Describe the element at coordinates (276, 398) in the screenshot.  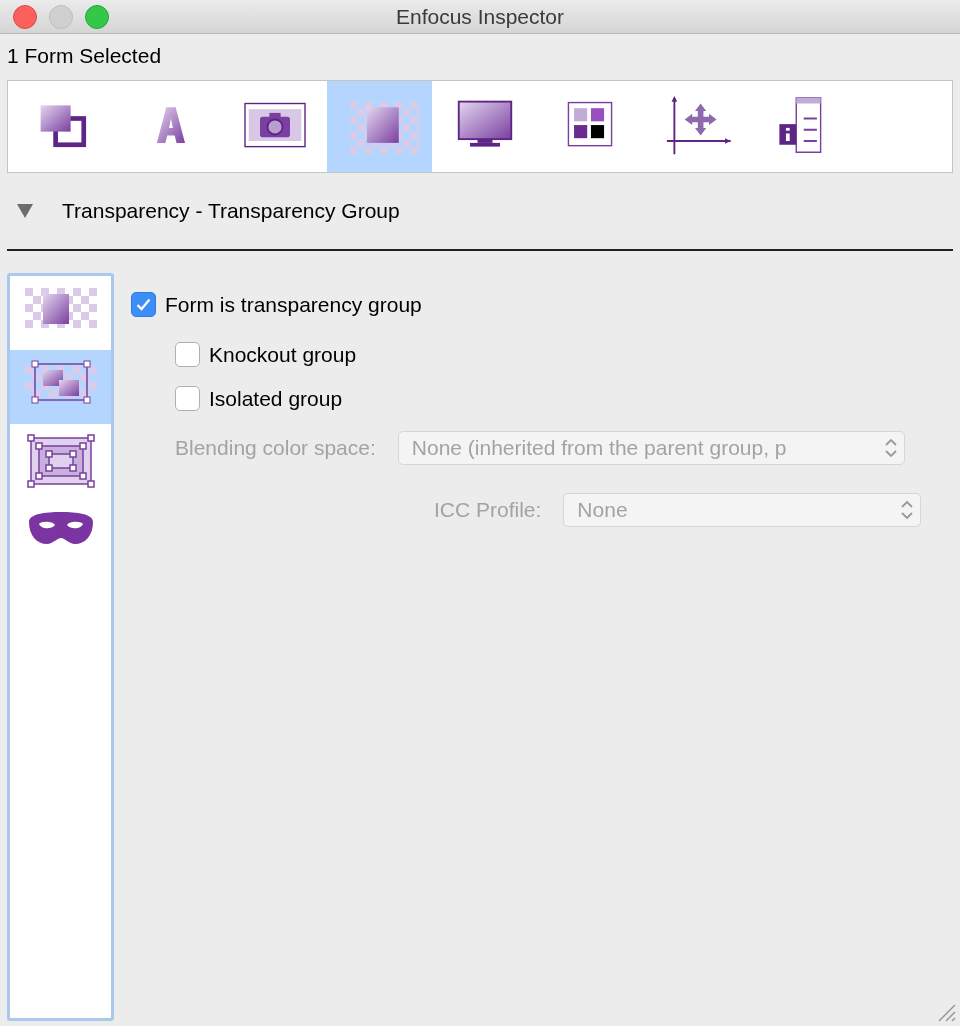
I see `checkbox-label: Isolated group` at that location.